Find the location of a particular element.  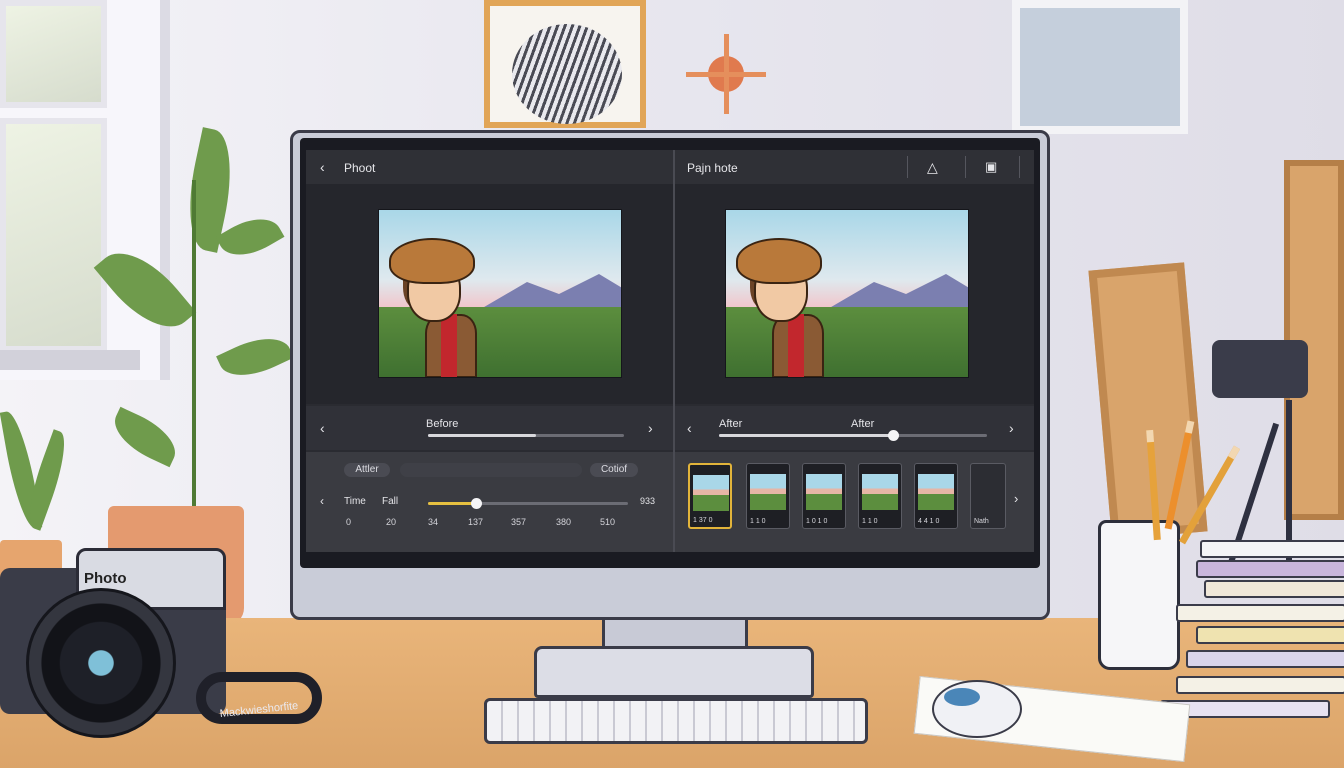

window is located at coordinates (85, 190).